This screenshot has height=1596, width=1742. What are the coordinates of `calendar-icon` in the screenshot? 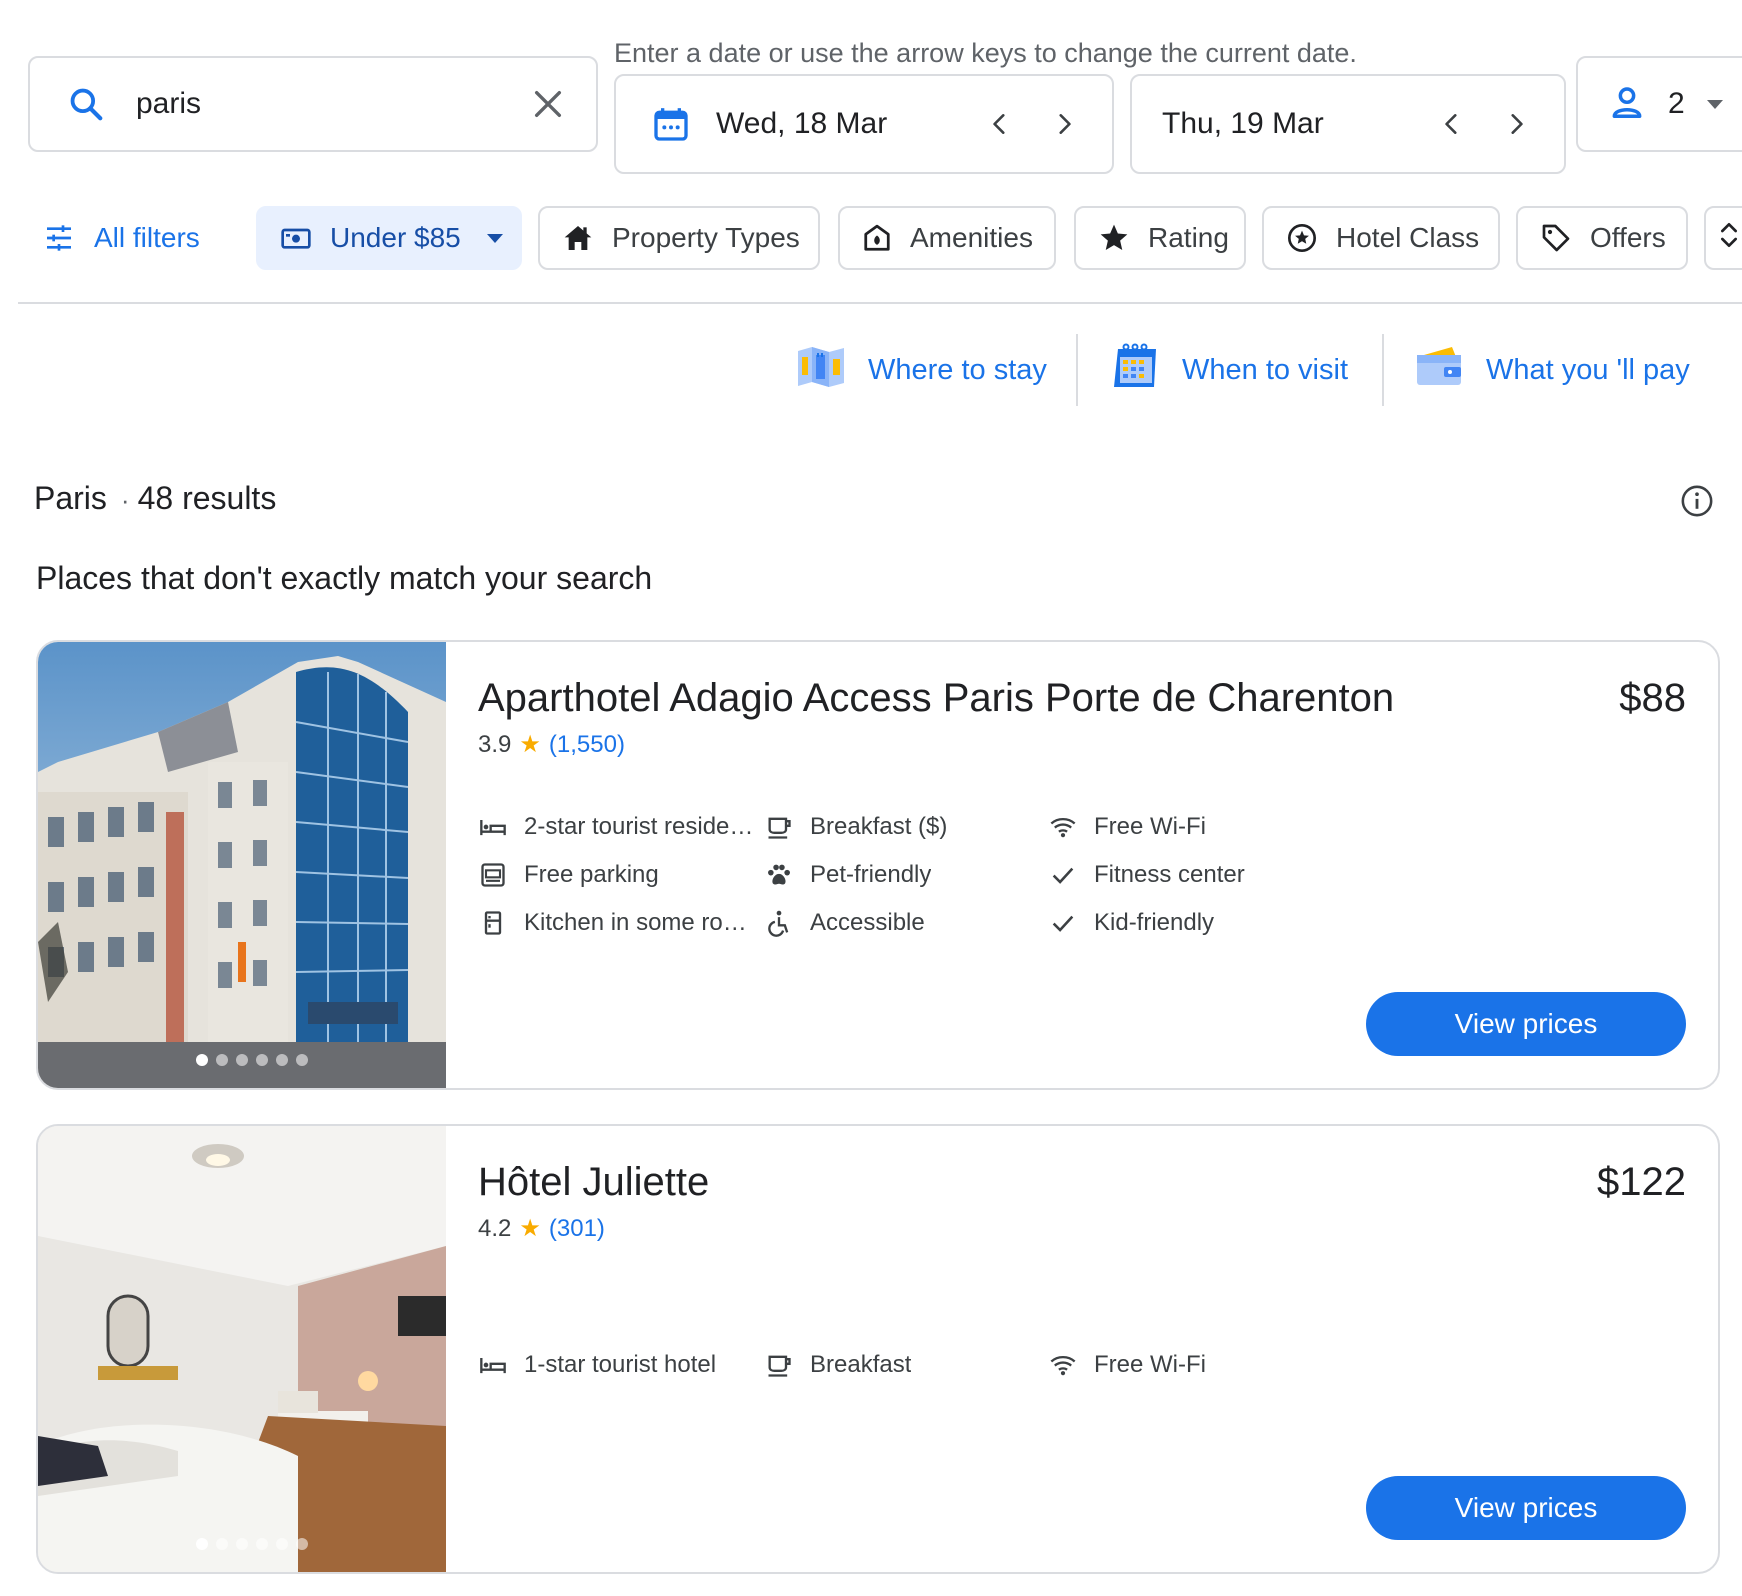 It's located at (671, 124).